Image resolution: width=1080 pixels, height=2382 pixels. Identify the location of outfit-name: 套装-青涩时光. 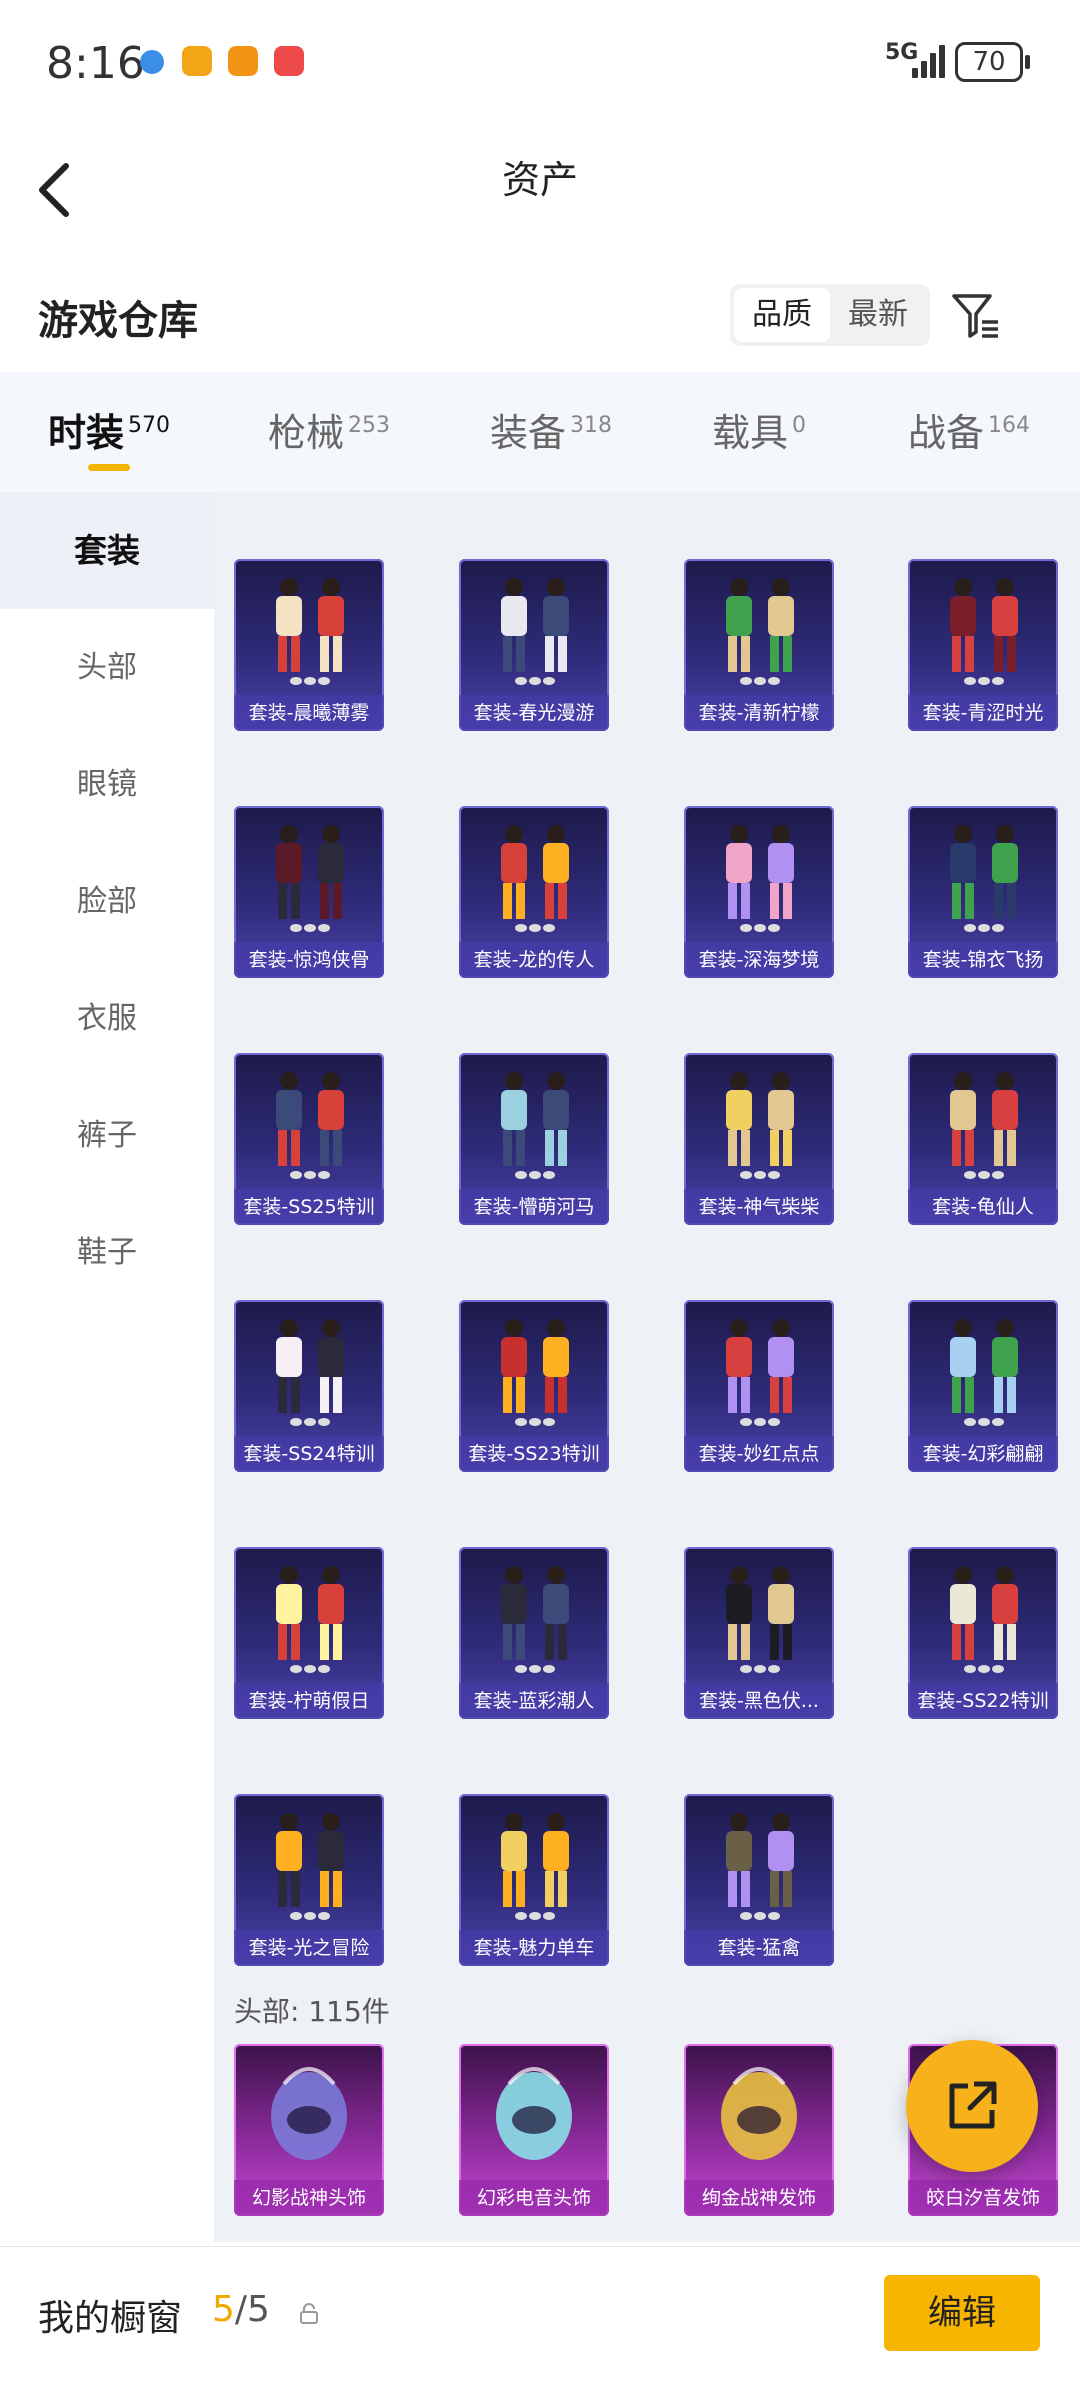
(983, 713).